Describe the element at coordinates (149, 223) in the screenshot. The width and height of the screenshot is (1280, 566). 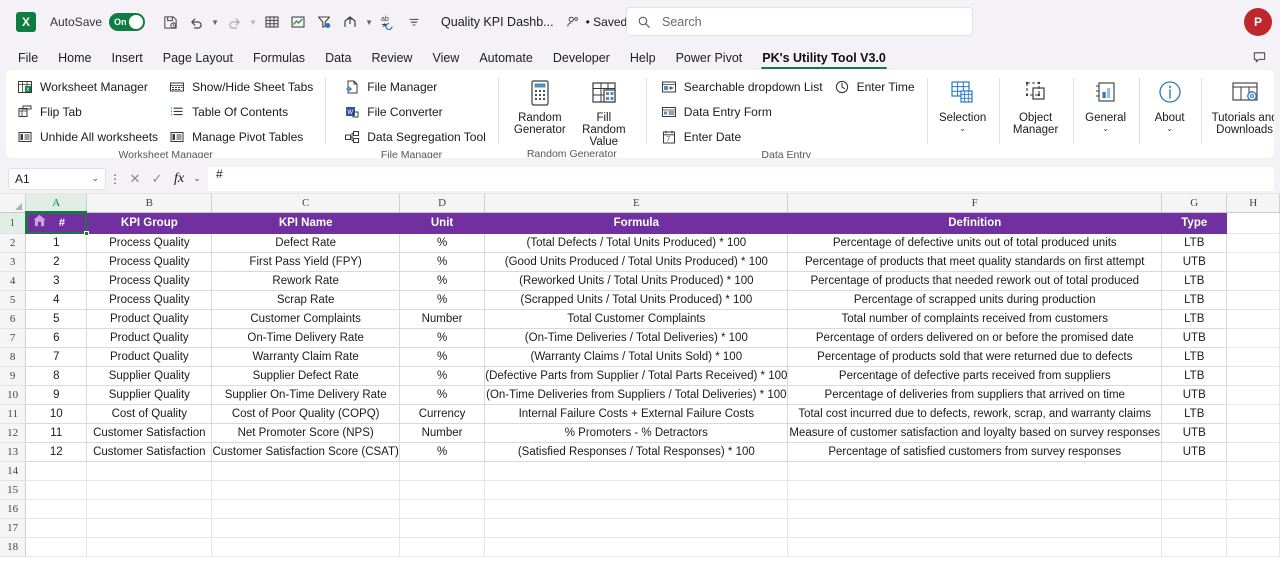
I see `header-kpi-group: KPI Group` at that location.